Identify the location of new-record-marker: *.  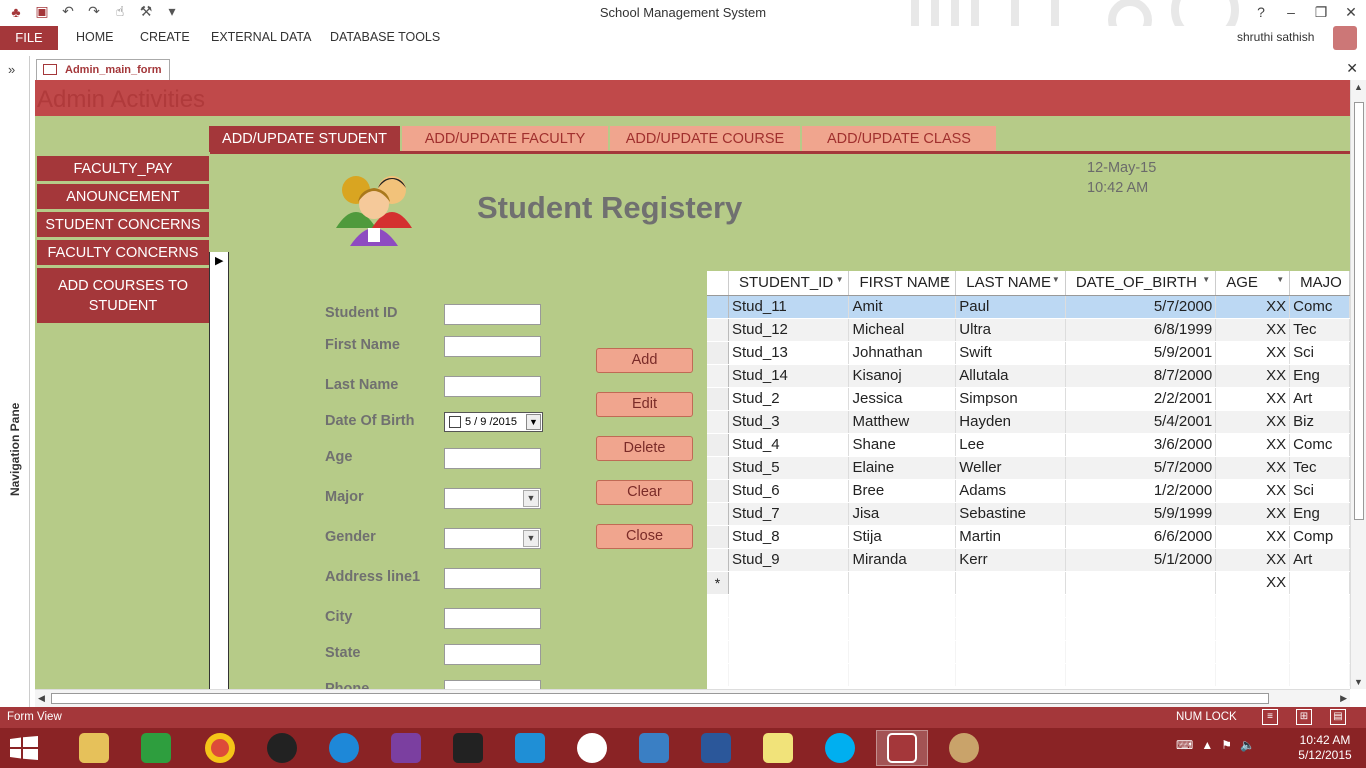
(718, 583).